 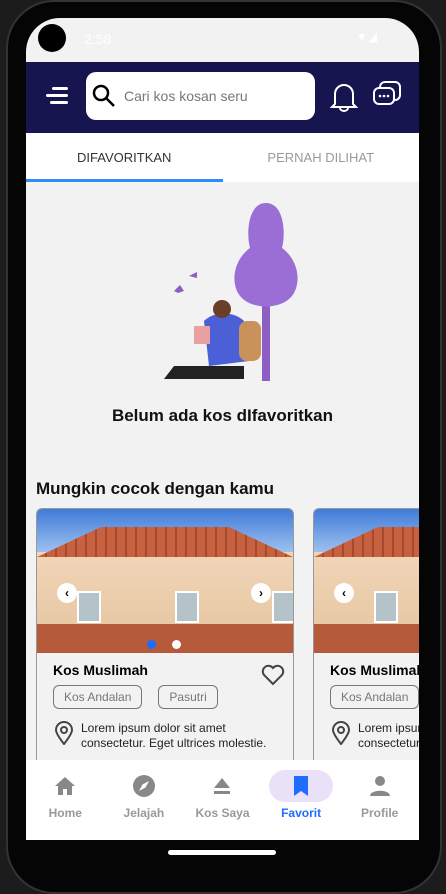 What do you see at coordinates (52, 38) in the screenshot?
I see `camera-icon` at bounding box center [52, 38].